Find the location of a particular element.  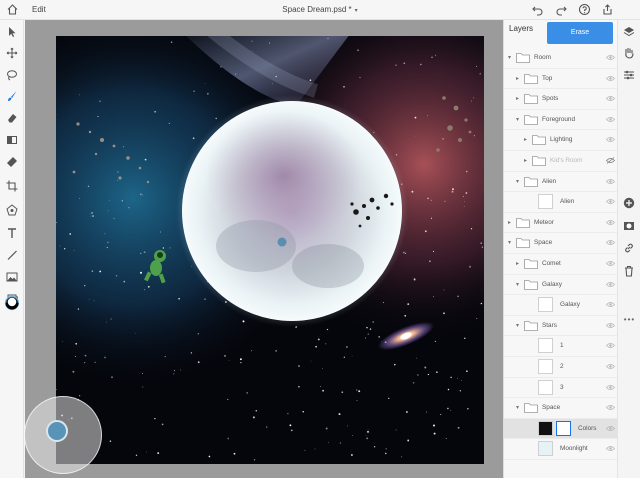

layer-row: Colors is located at coordinates (561, 429).